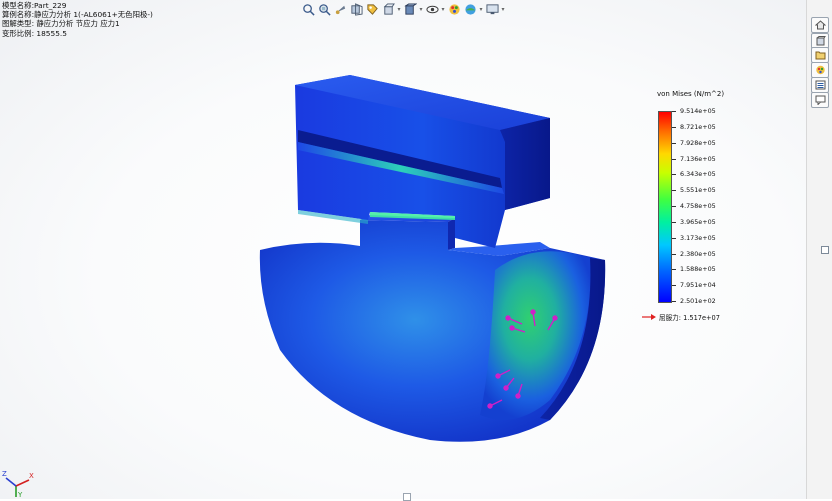 The height and width of the screenshot is (501, 832). What do you see at coordinates (4, 474) in the screenshot?
I see `z-axis-label: Z` at bounding box center [4, 474].